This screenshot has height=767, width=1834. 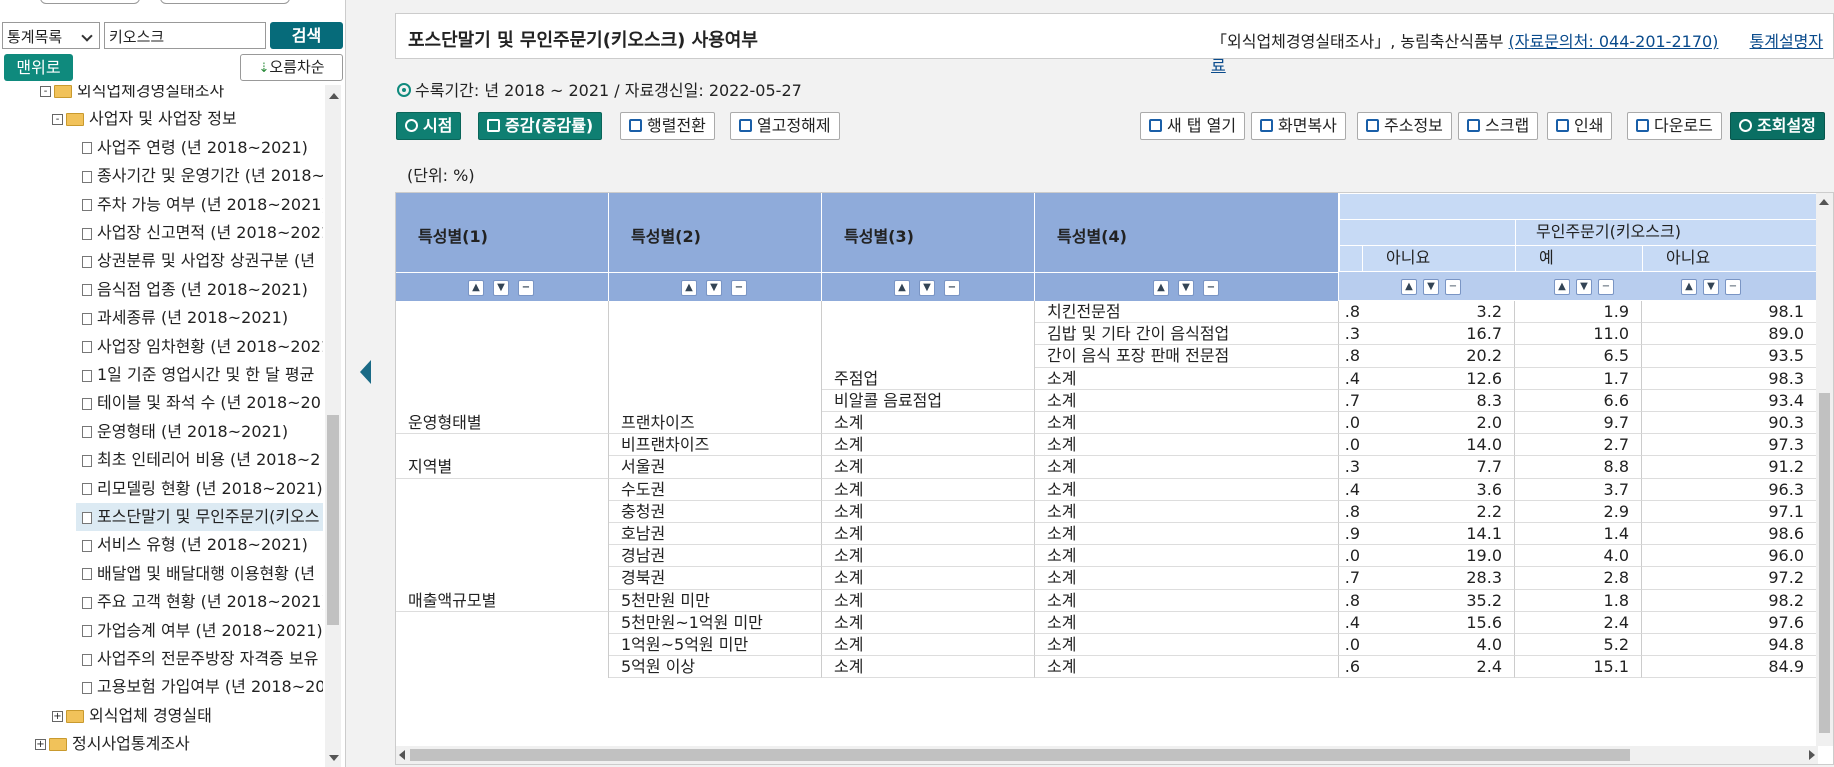 I want to click on copy-icon, so click(x=1266, y=125).